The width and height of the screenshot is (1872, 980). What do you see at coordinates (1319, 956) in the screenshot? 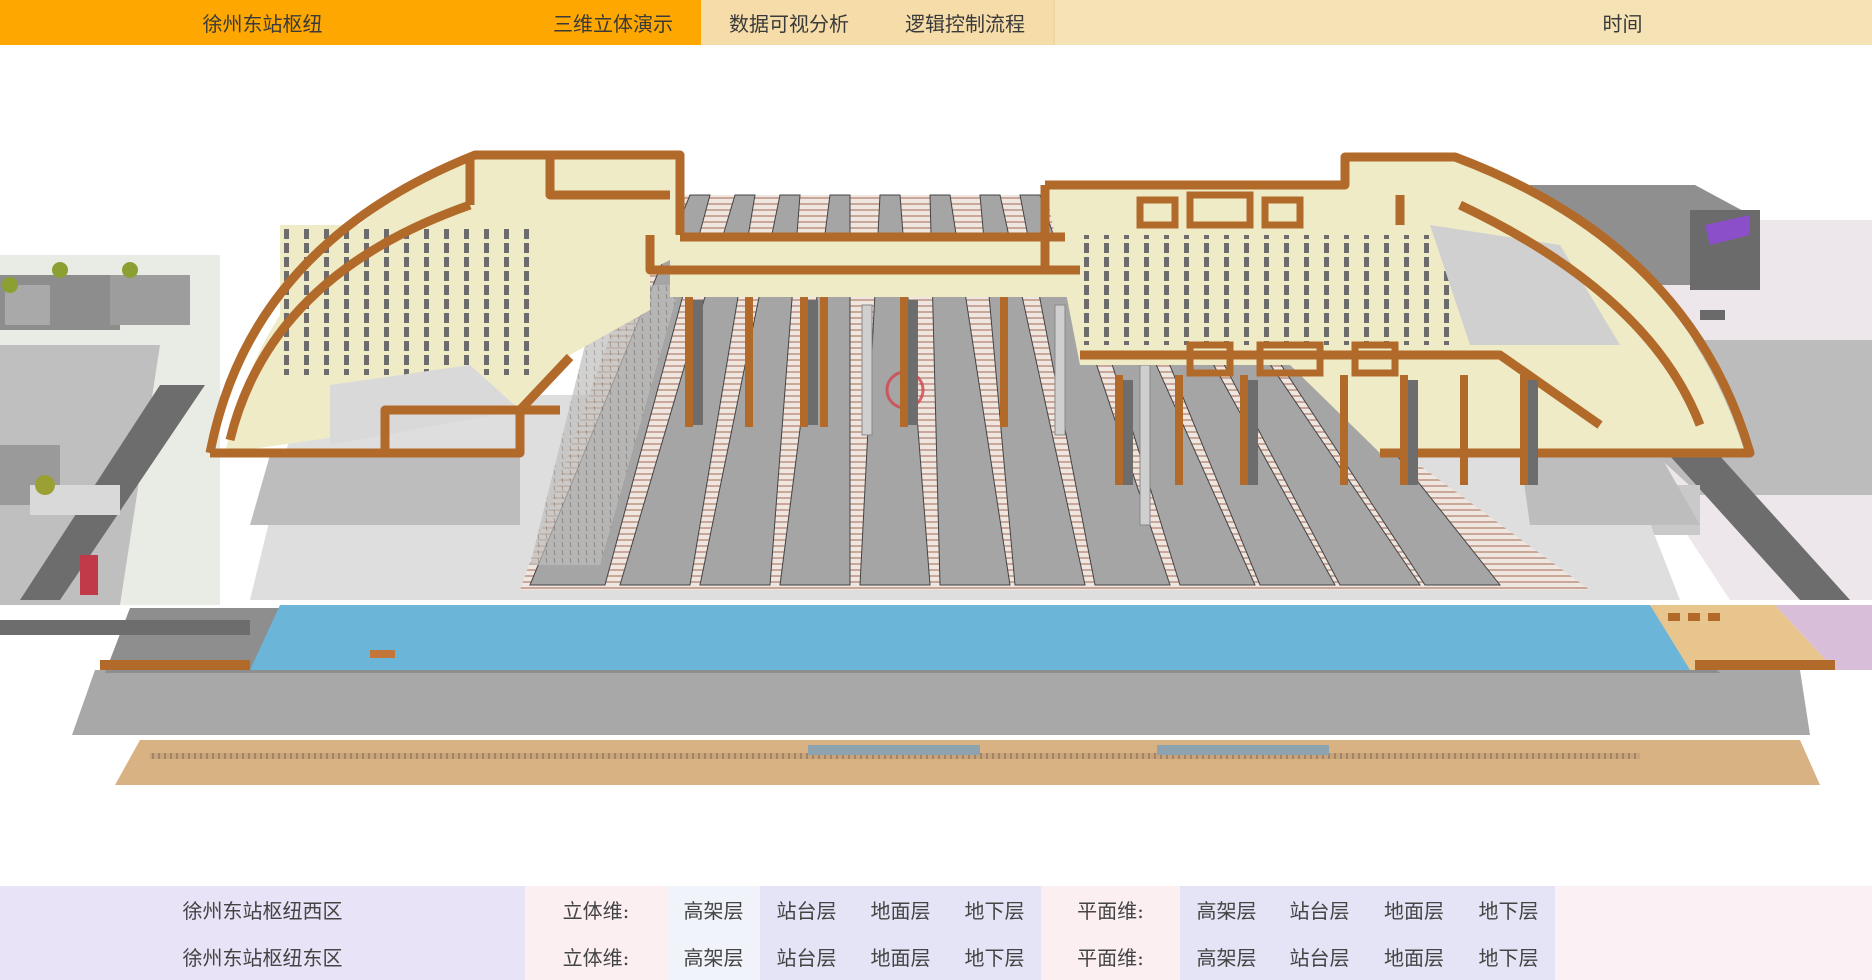
I see `east-2d-platform-button: 站台层` at bounding box center [1319, 956].